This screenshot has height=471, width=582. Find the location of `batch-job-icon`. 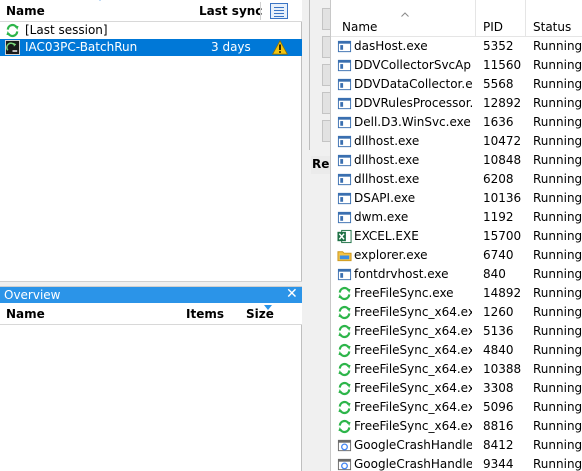

batch-job-icon is located at coordinates (12, 47).